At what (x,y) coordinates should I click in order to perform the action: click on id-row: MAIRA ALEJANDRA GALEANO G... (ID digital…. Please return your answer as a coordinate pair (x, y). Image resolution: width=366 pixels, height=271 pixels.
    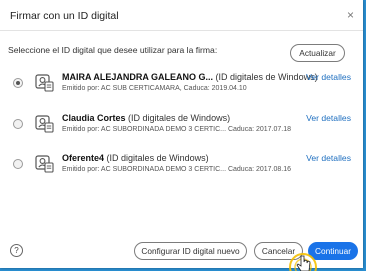
    Looking at the image, I should click on (181, 84).